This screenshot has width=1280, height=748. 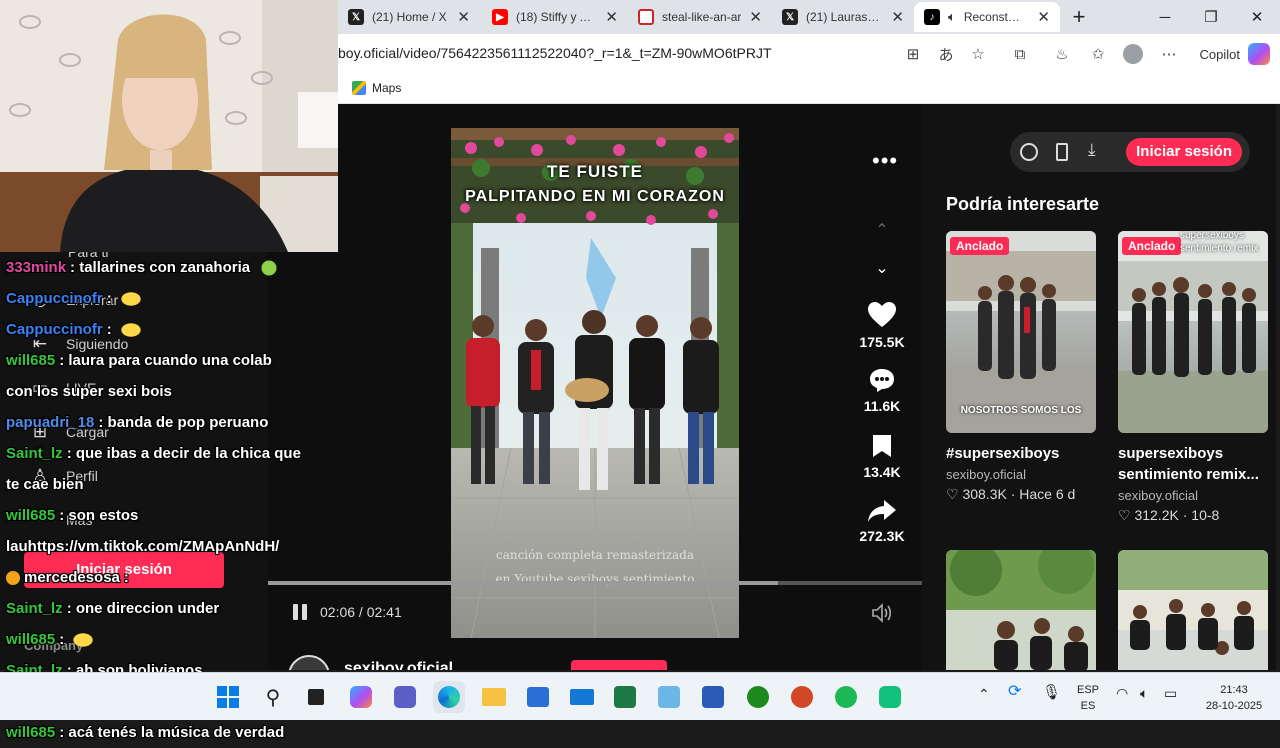 I want to click on save-button: 13.4K, so click(x=882, y=457).